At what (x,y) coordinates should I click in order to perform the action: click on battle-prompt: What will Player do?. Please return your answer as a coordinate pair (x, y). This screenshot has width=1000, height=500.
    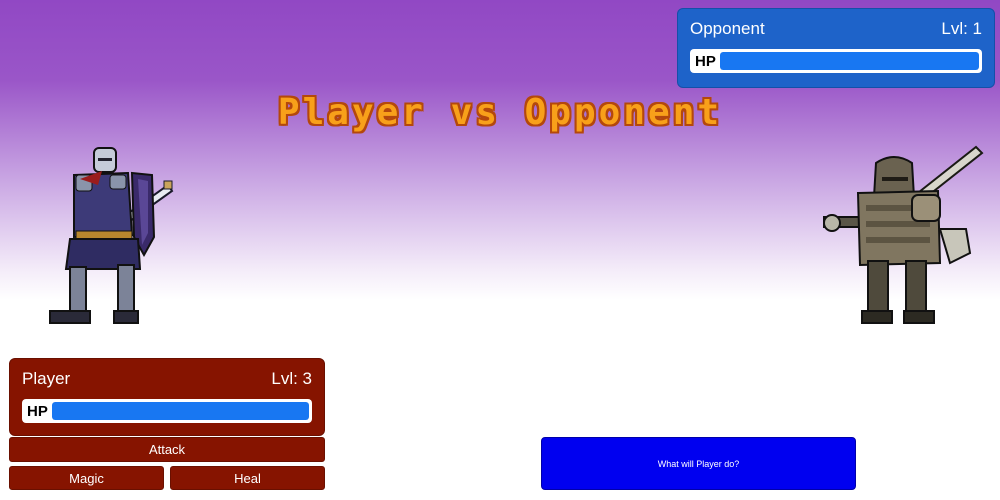
    Looking at the image, I should click on (698, 463).